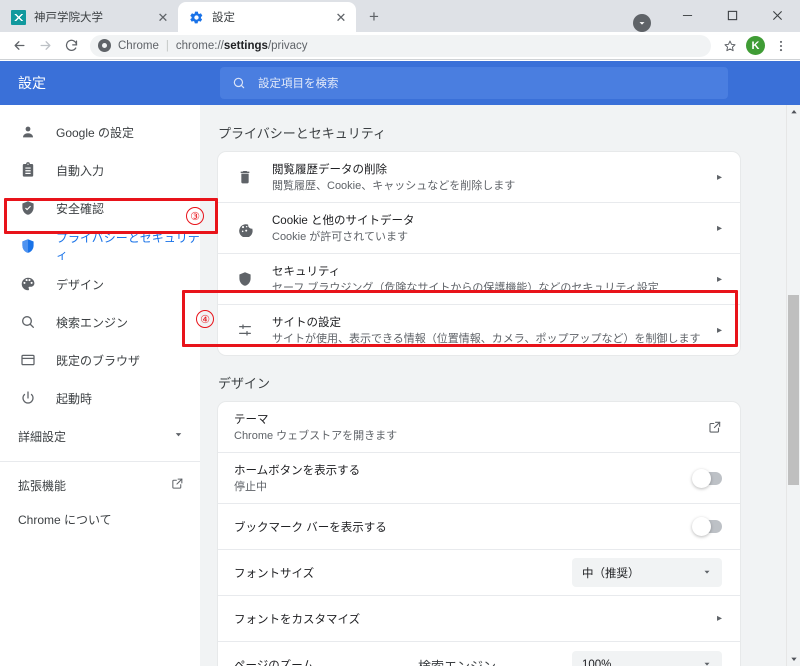 This screenshot has width=800, height=666. I want to click on row-show-bookmarks-bar: ブックマーク バーを表示する, so click(479, 527).